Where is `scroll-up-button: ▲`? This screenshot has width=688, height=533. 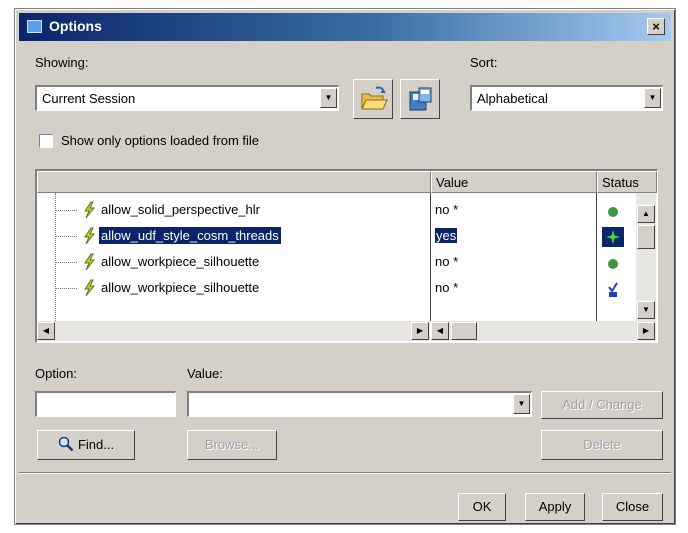 scroll-up-button: ▲ is located at coordinates (646, 214).